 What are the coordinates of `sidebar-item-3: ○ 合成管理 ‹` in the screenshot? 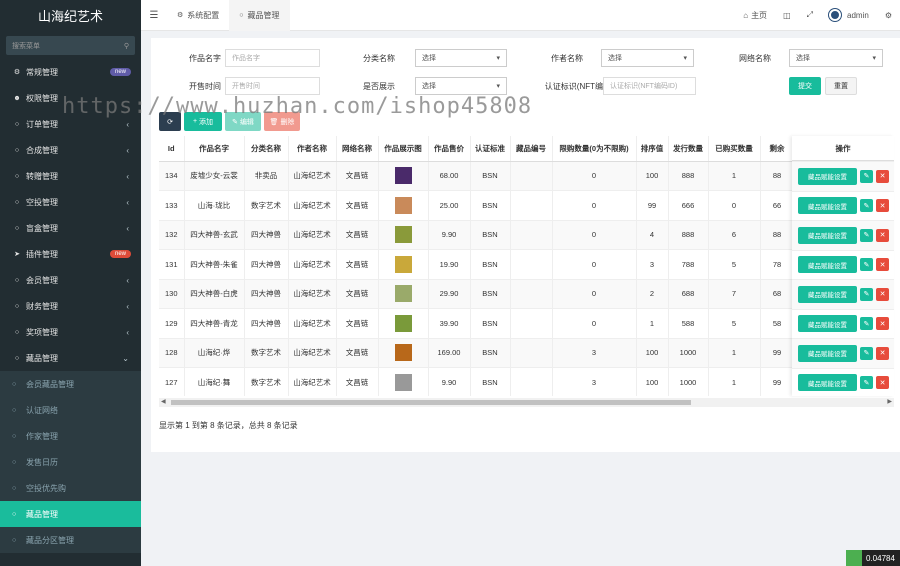 It's located at (70, 150).